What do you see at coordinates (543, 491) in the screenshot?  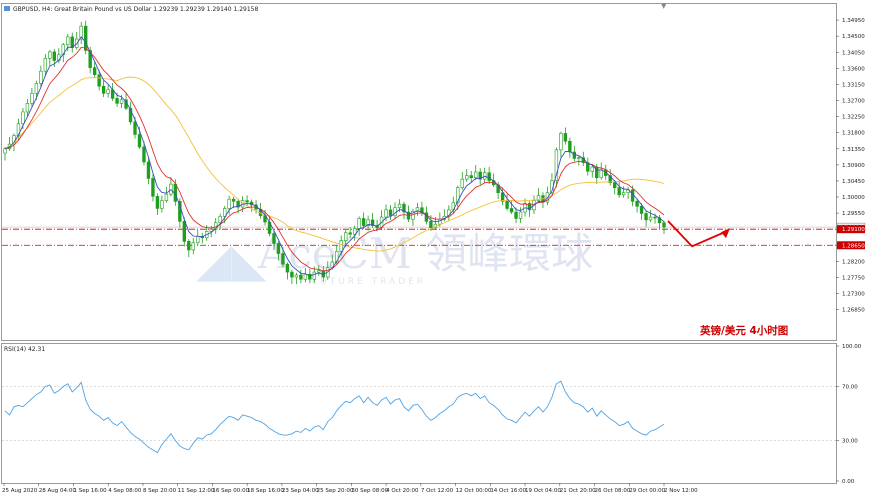 I see `time-axis-label: 19 Oct 04:00` at bounding box center [543, 491].